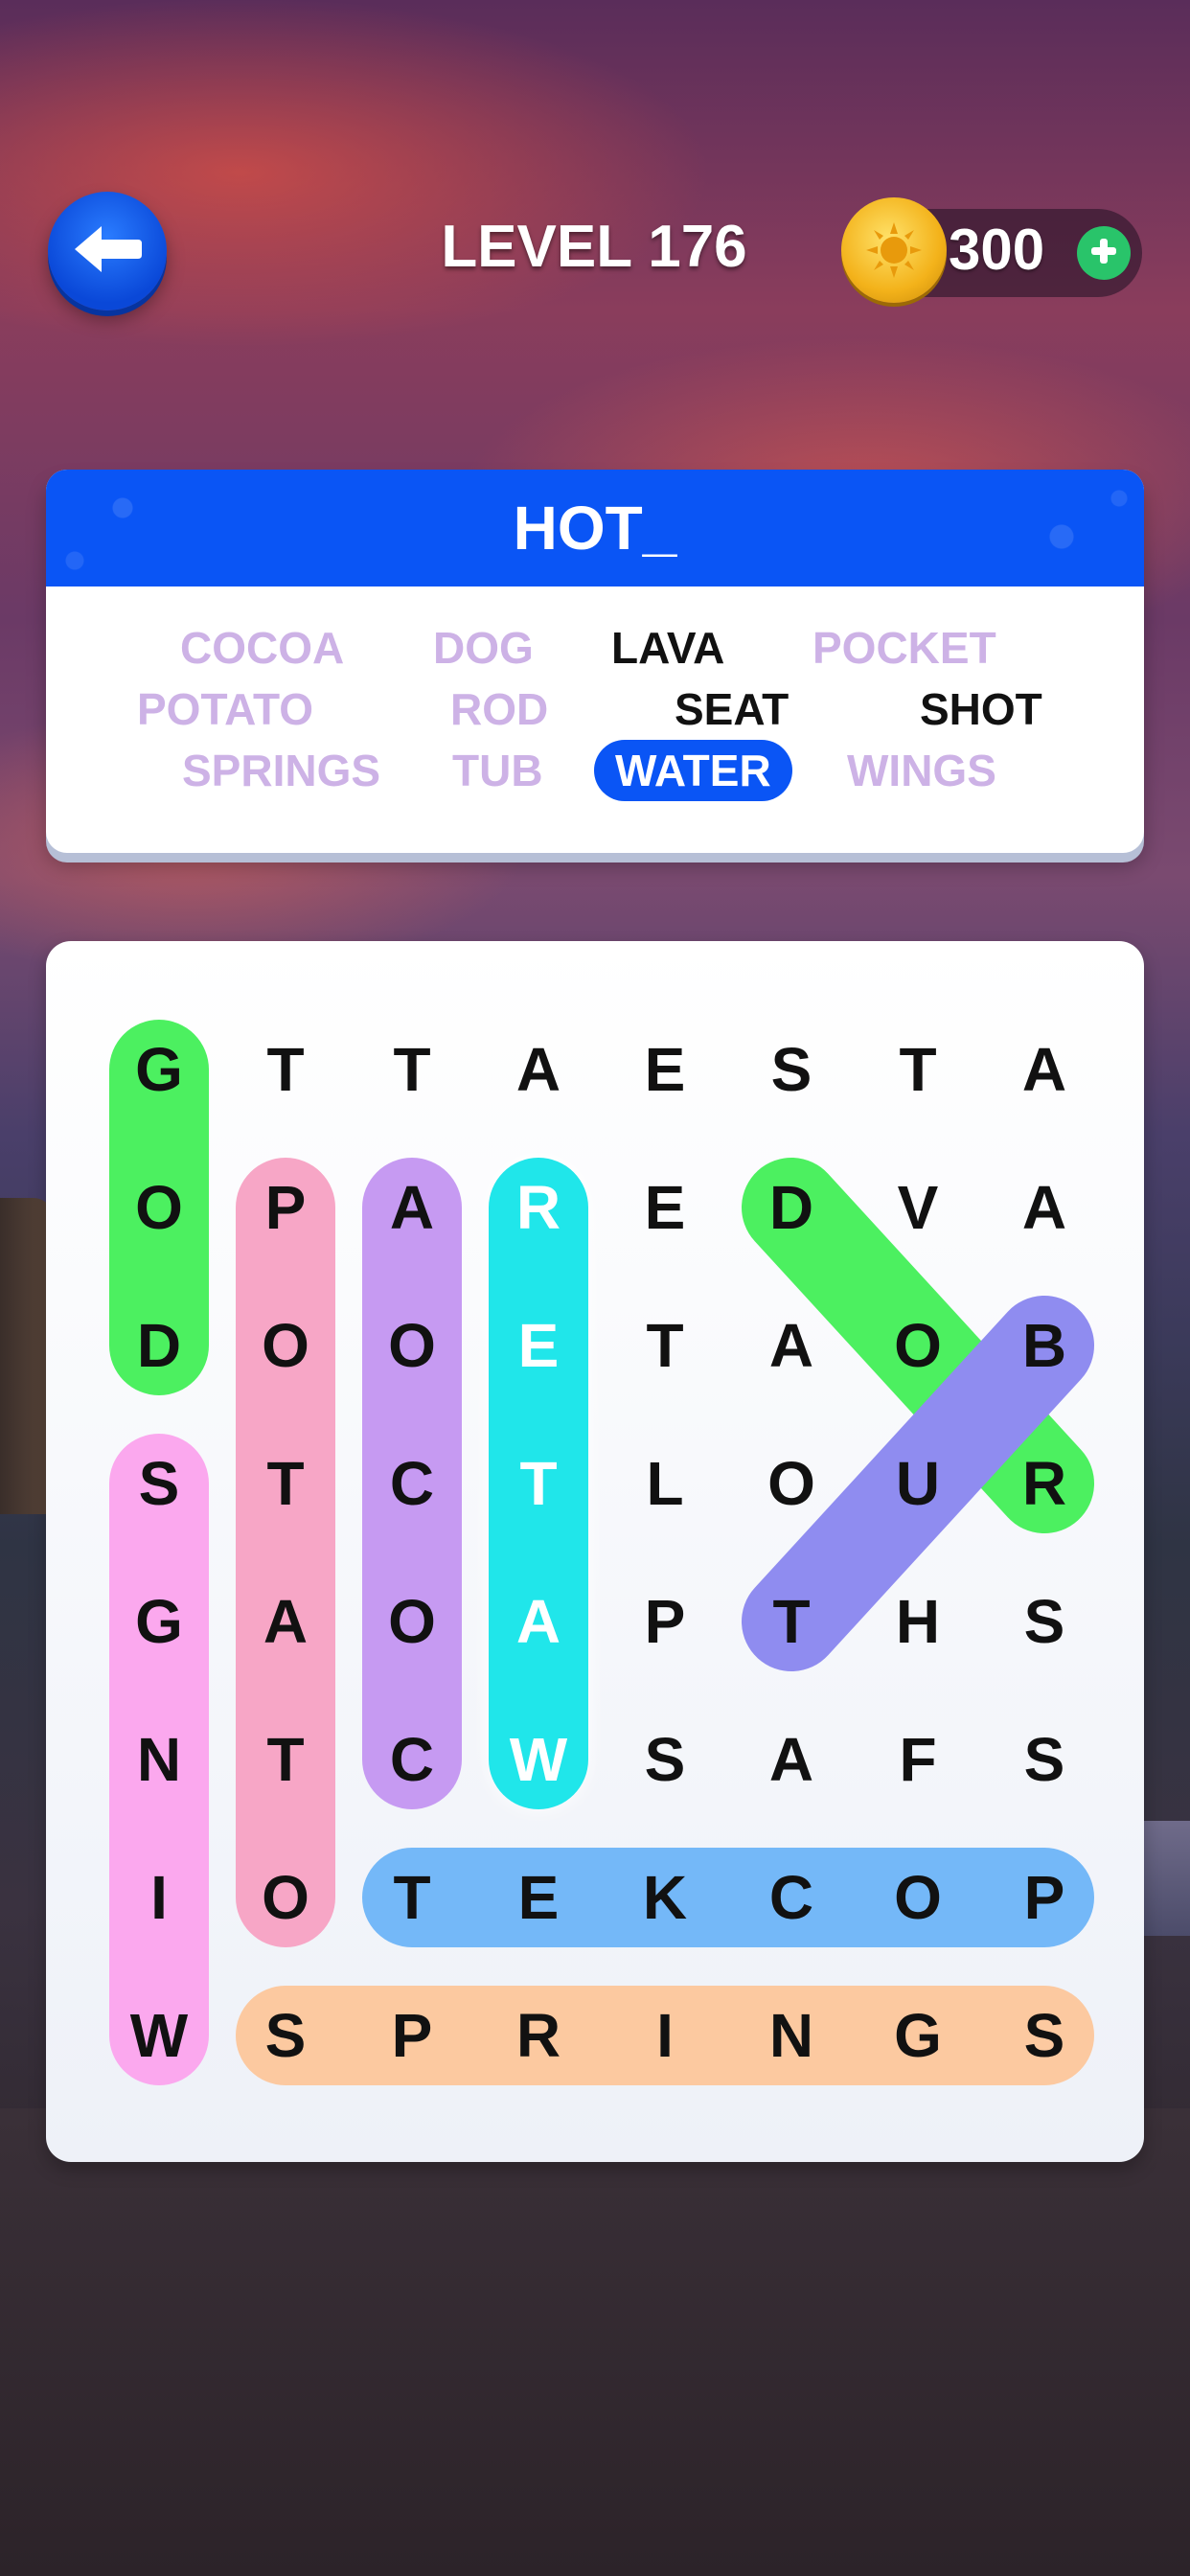 This screenshot has height=2576, width=1190. I want to click on grid-letter: L, so click(665, 1483).